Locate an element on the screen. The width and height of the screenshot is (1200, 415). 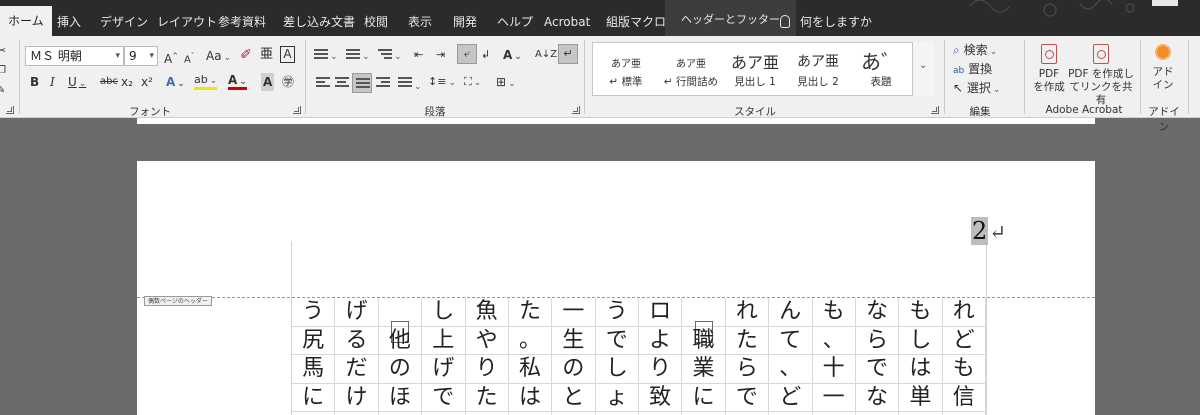
shrink-font-button: Aˇ is located at coordinates (189, 56).